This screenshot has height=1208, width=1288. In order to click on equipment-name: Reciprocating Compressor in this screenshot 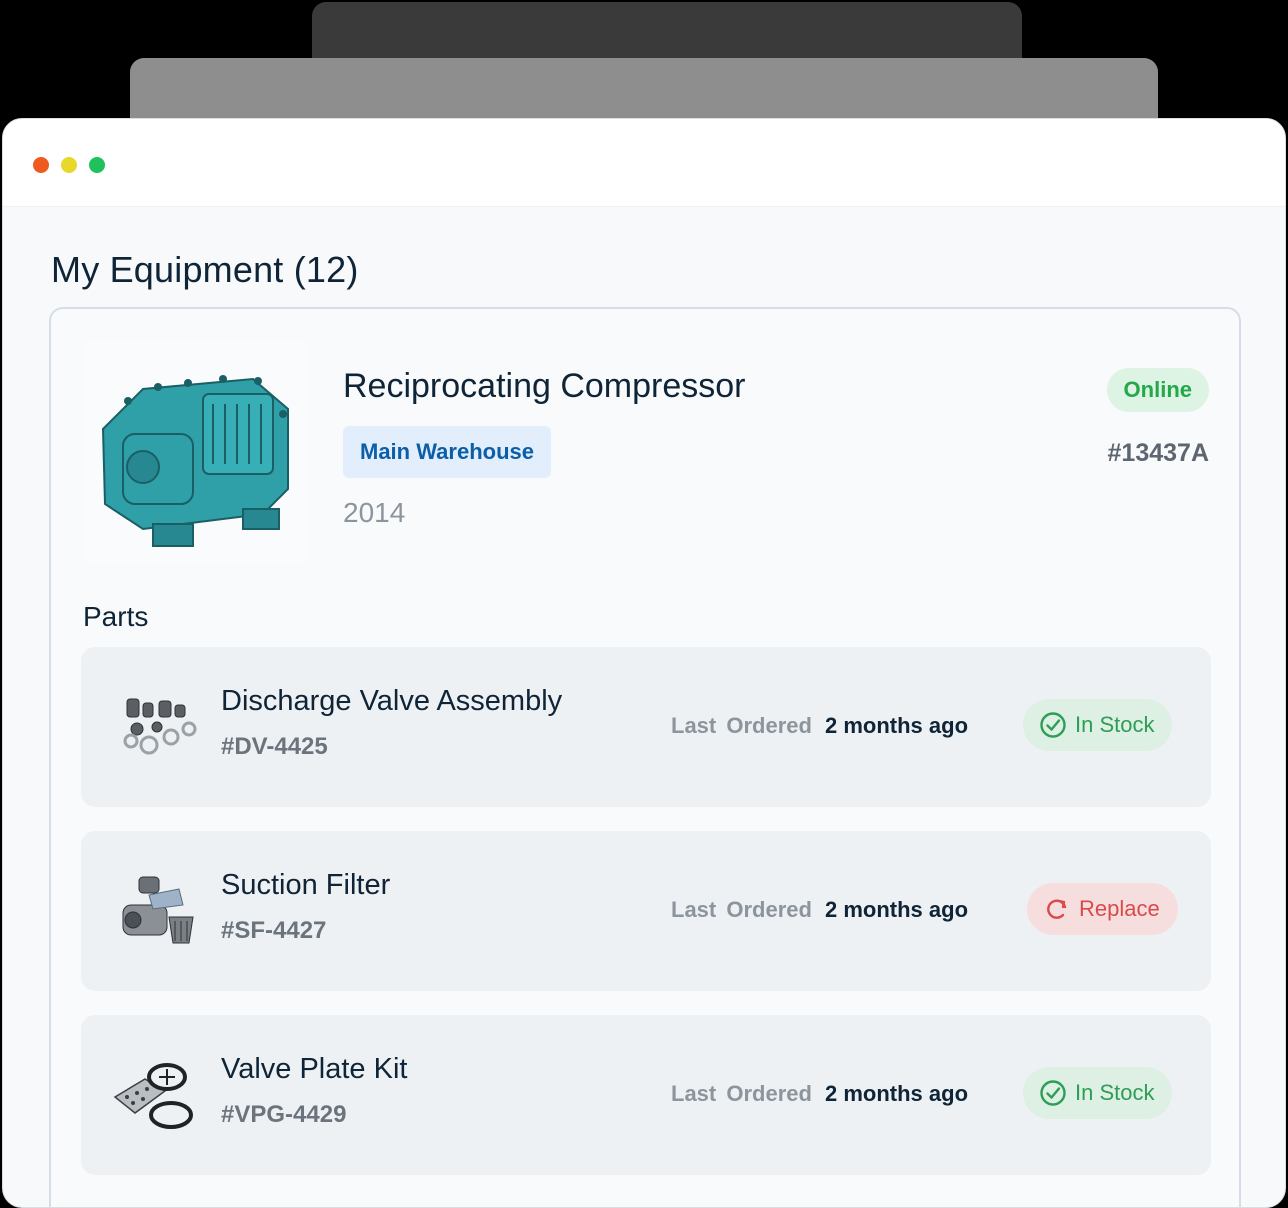, I will do `click(544, 386)`.